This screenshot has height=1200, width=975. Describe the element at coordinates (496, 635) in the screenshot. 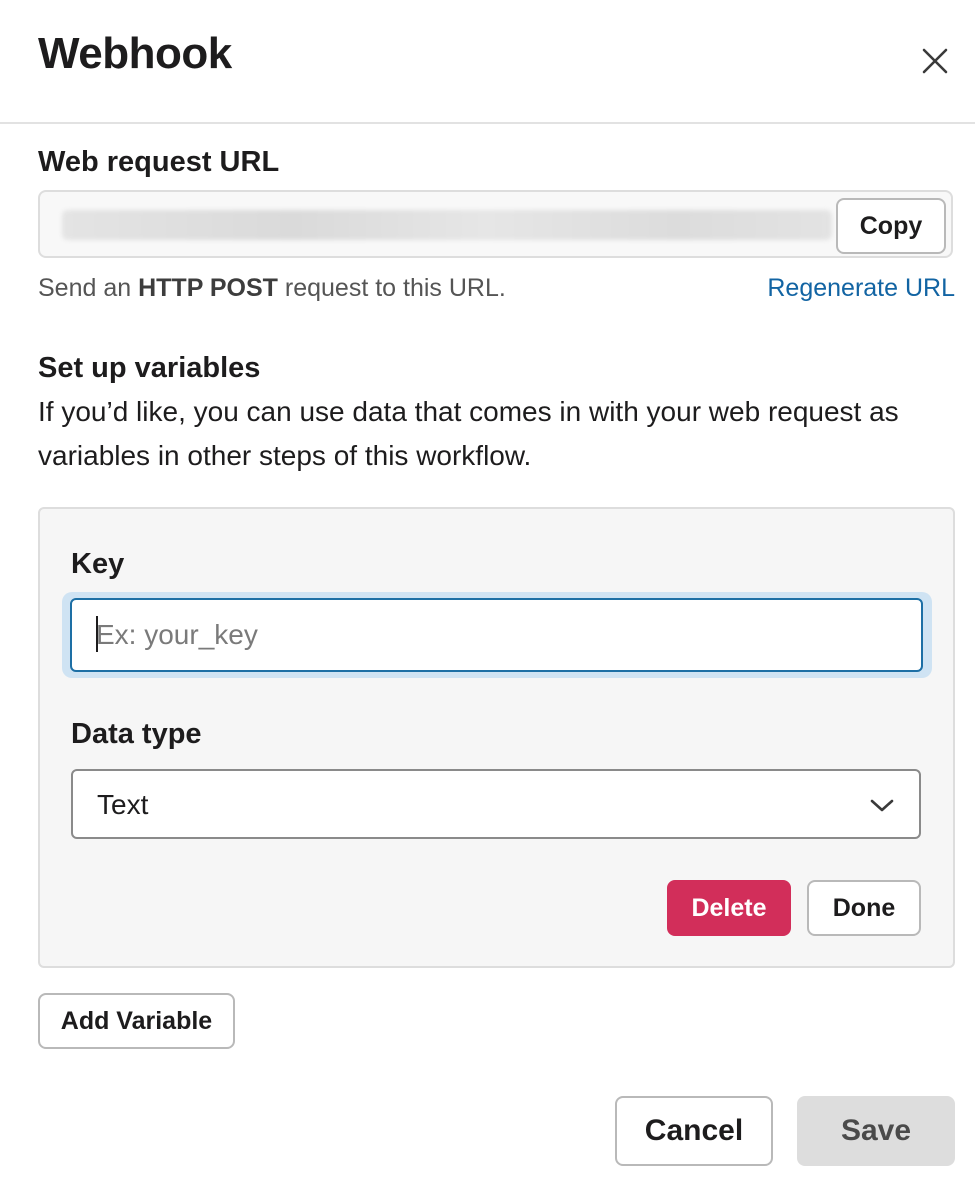

I see `key-input` at that location.